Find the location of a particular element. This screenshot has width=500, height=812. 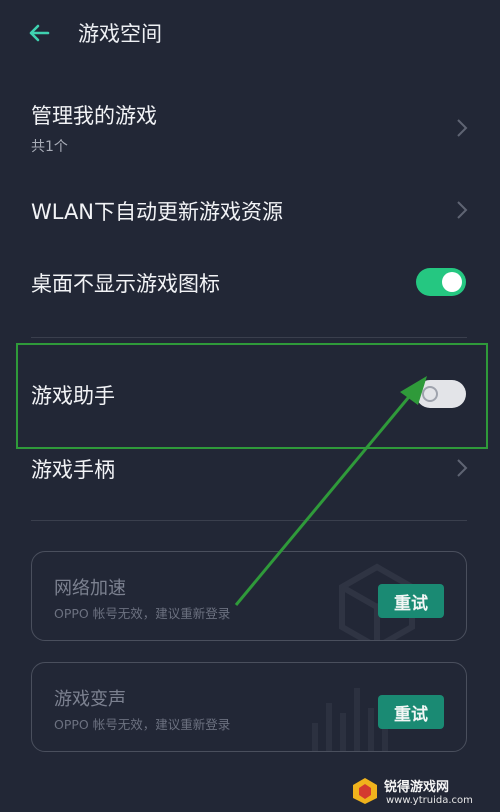

hide-game-icon-toggle is located at coordinates (441, 282).